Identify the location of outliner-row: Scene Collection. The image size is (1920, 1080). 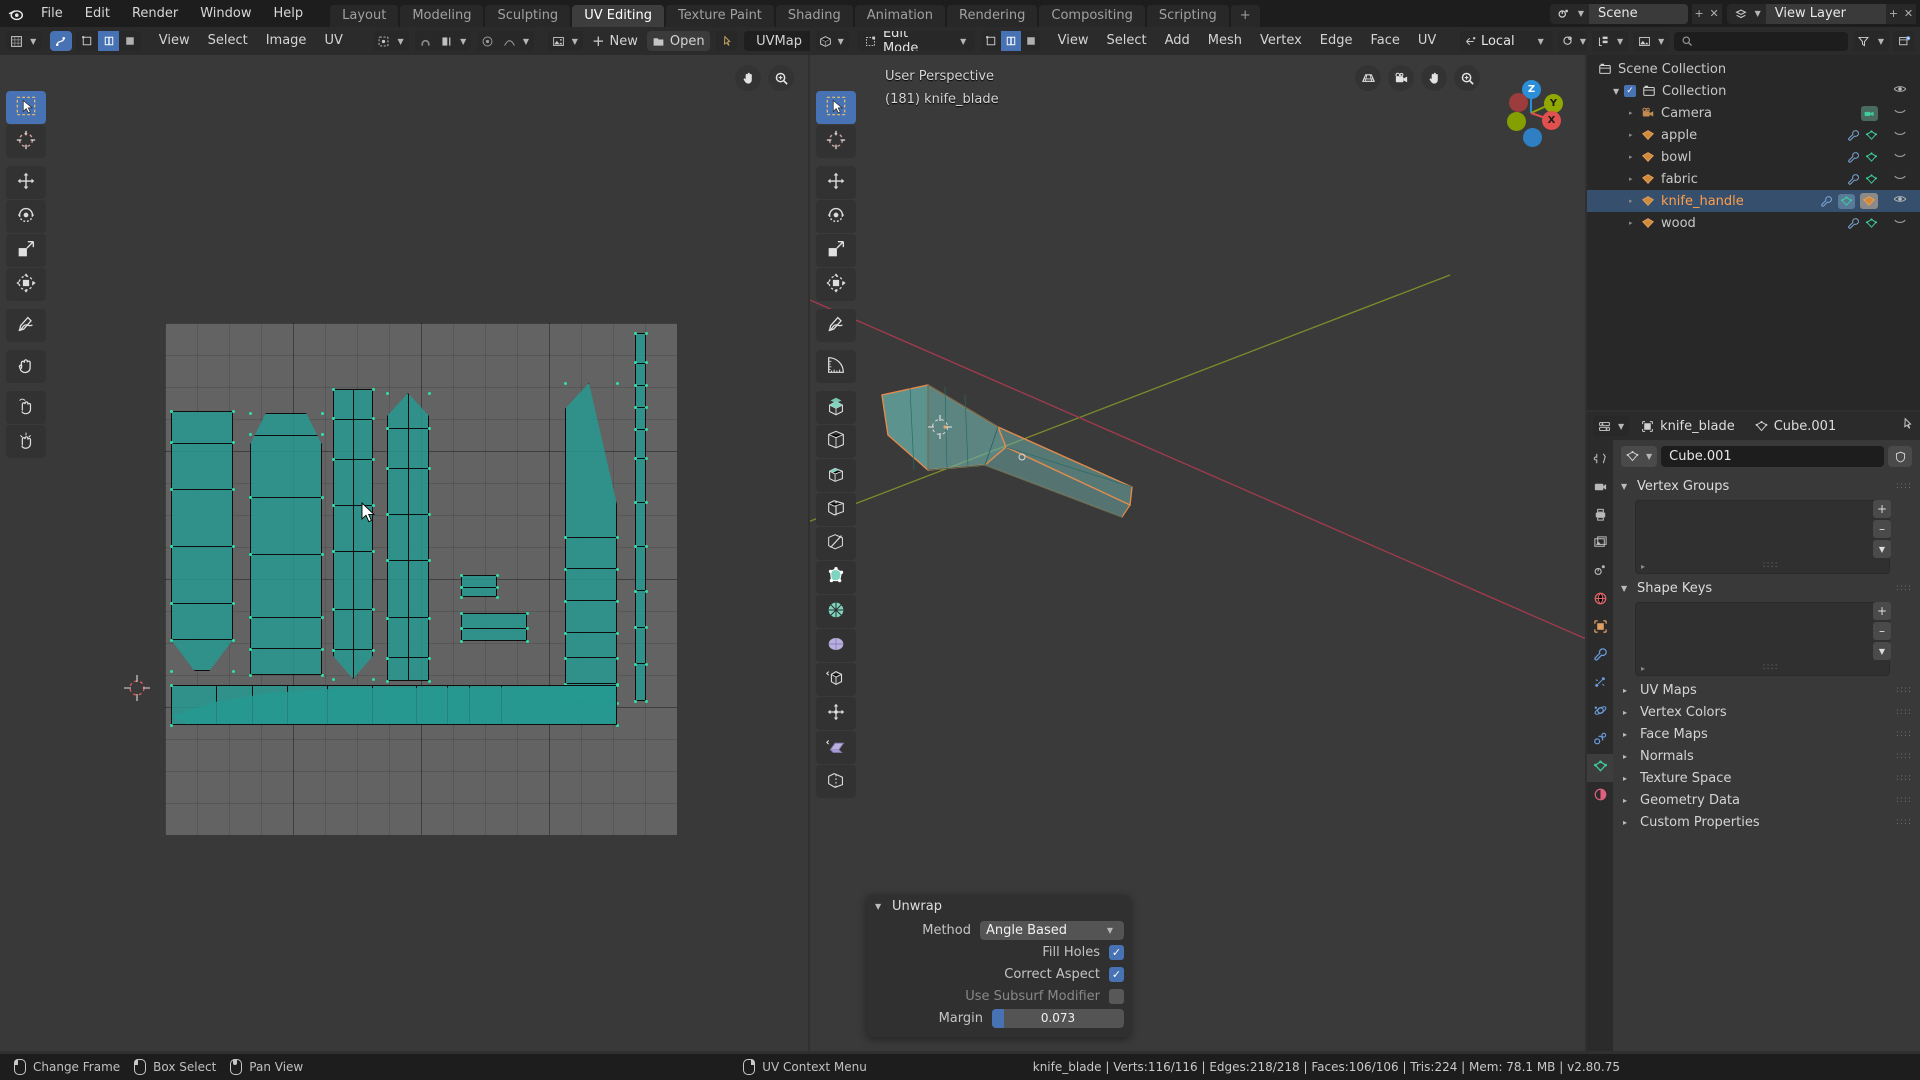
(1753, 69).